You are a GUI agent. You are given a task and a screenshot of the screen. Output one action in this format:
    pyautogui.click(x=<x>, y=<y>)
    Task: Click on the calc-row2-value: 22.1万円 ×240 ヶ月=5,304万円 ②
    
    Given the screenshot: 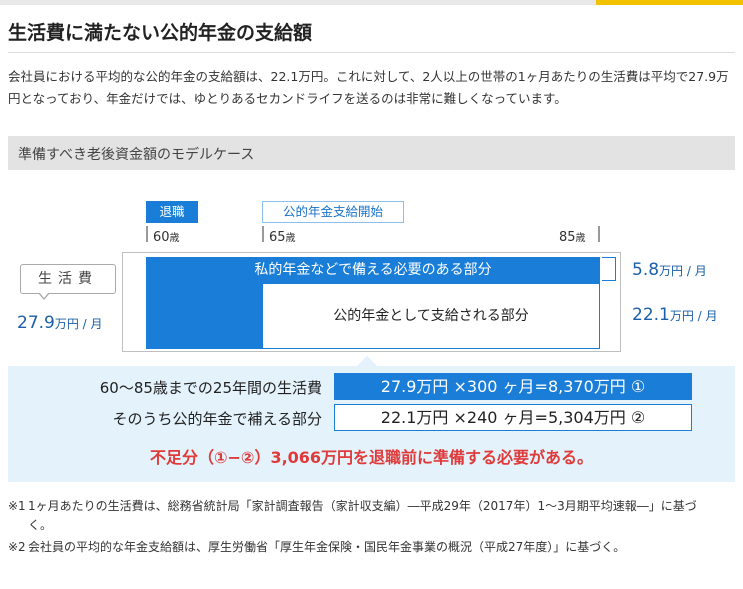 What is the action you would take?
    pyautogui.click(x=513, y=417)
    